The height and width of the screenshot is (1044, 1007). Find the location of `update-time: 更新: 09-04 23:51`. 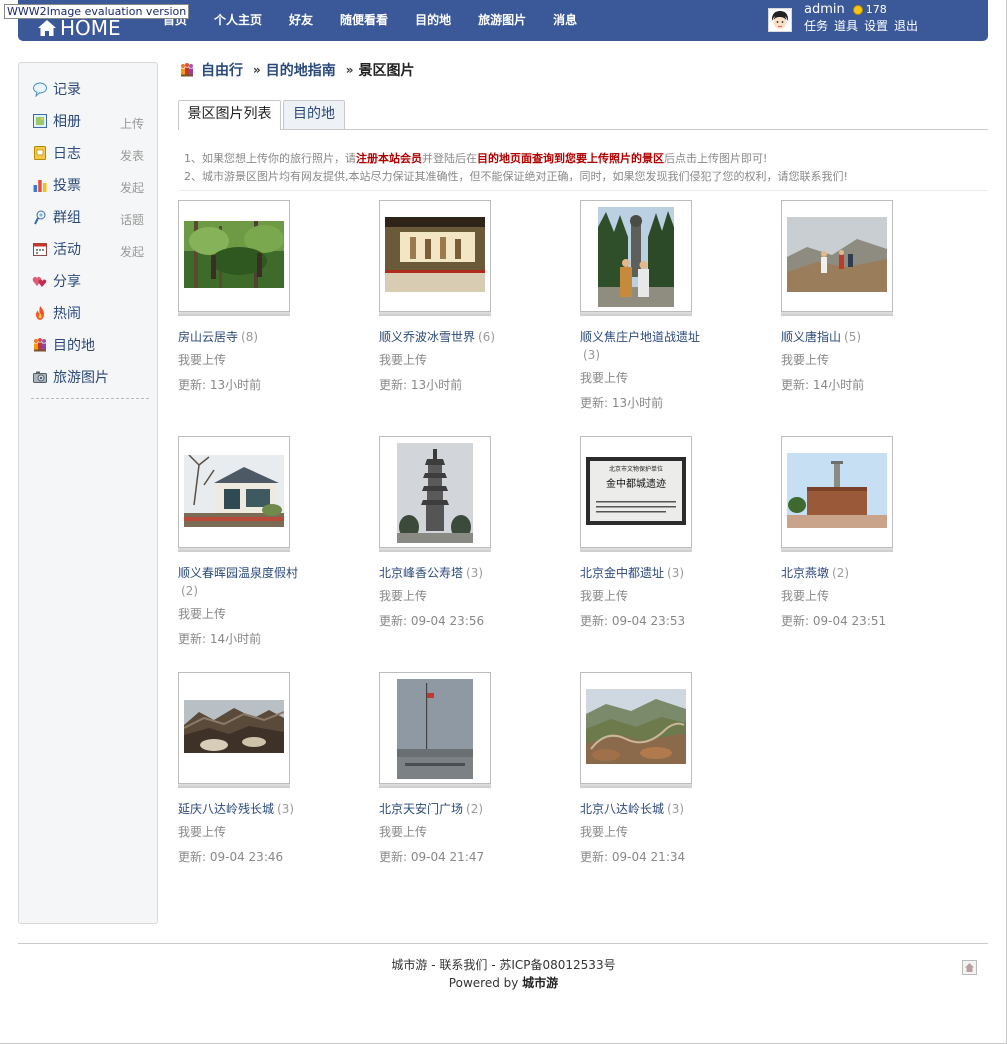

update-time: 更新: 09-04 23:51 is located at coordinates (833, 621).